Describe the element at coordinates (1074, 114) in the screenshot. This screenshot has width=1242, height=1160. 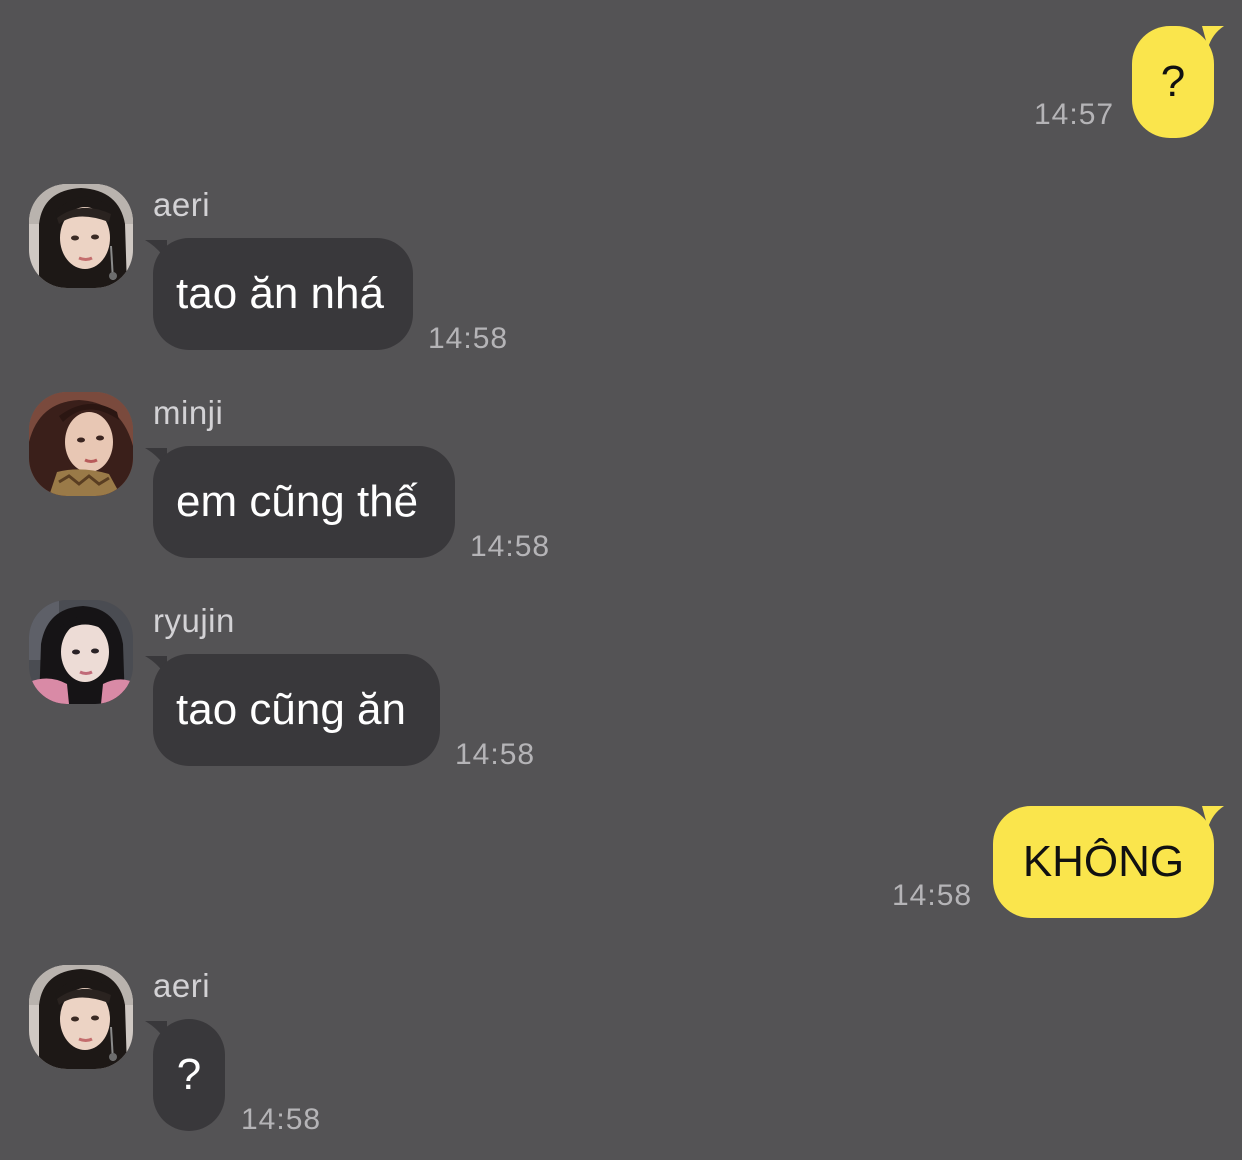
I see `message-timestamp: 14:57` at that location.